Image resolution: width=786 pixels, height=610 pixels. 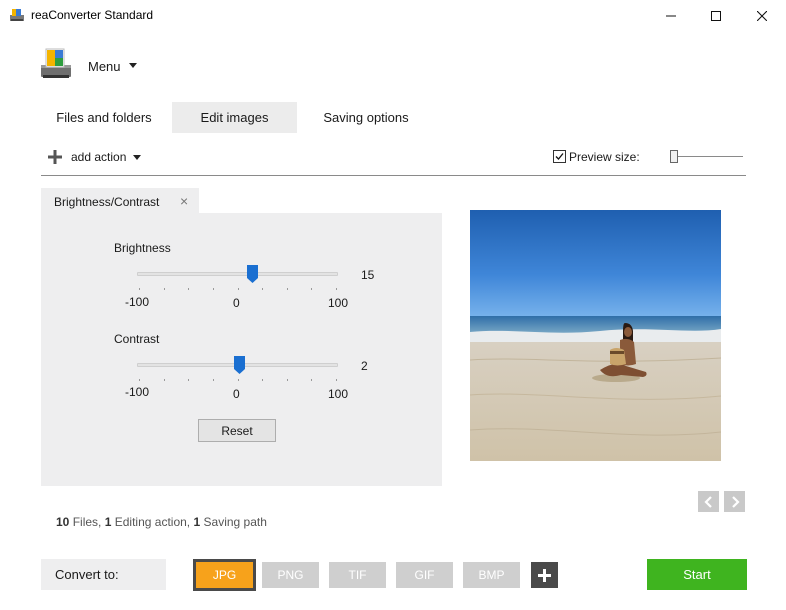 I want to click on window-title: reaConverter Standard, so click(x=92, y=15).